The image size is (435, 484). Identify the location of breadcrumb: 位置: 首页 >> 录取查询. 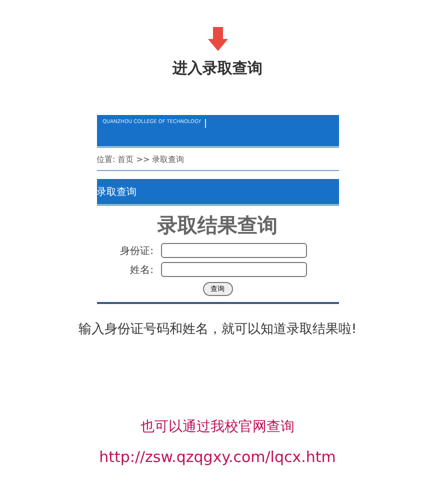
(140, 159).